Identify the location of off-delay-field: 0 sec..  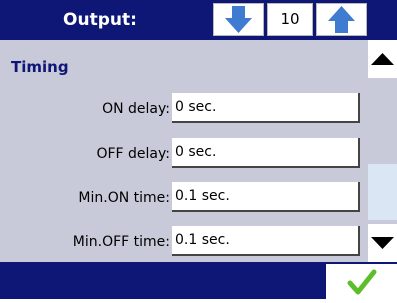
(266, 153).